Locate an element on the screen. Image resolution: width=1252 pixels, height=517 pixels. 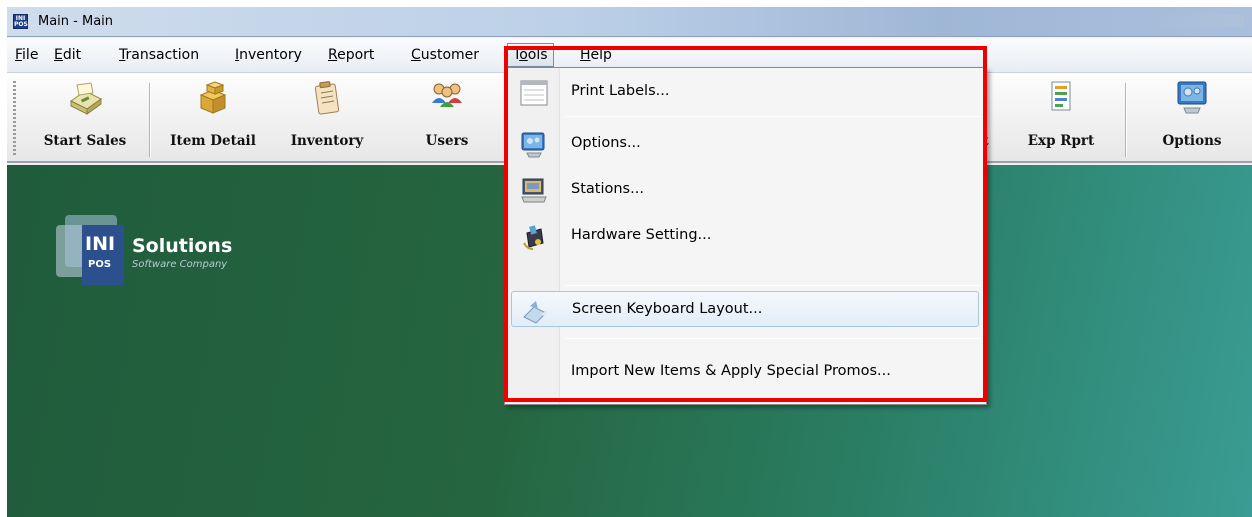
ini-pos-logo: INI POS Solutions Software Company is located at coordinates (172, 245).